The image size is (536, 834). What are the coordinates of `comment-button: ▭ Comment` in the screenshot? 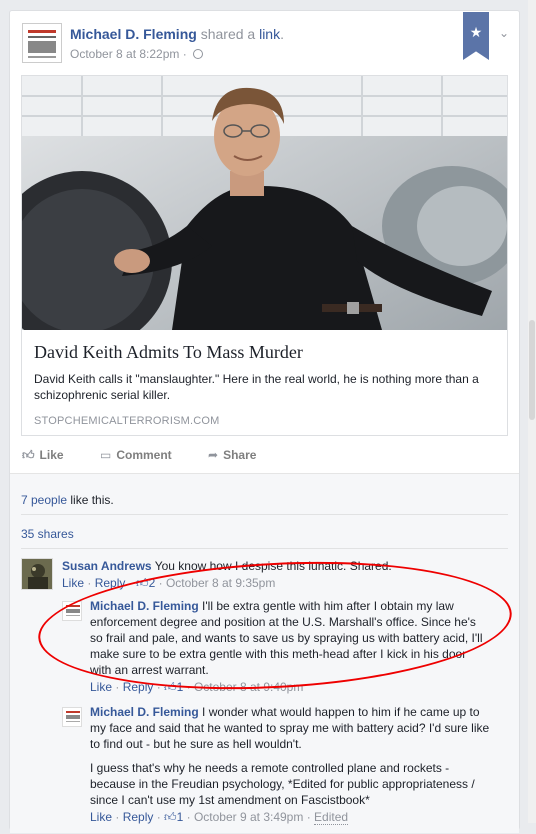 It's located at (136, 455).